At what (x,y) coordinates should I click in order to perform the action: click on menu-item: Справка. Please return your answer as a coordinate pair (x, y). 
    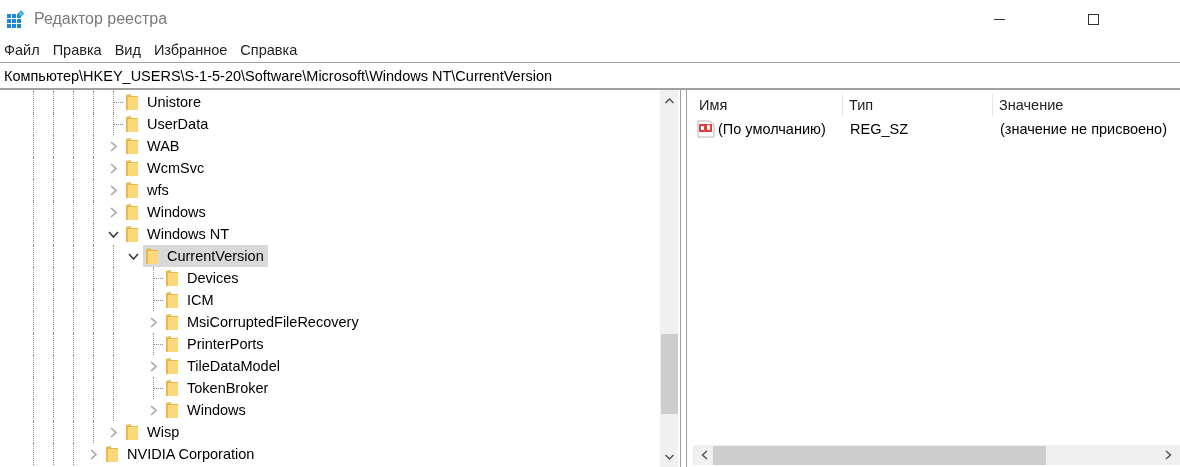
    Looking at the image, I should click on (269, 50).